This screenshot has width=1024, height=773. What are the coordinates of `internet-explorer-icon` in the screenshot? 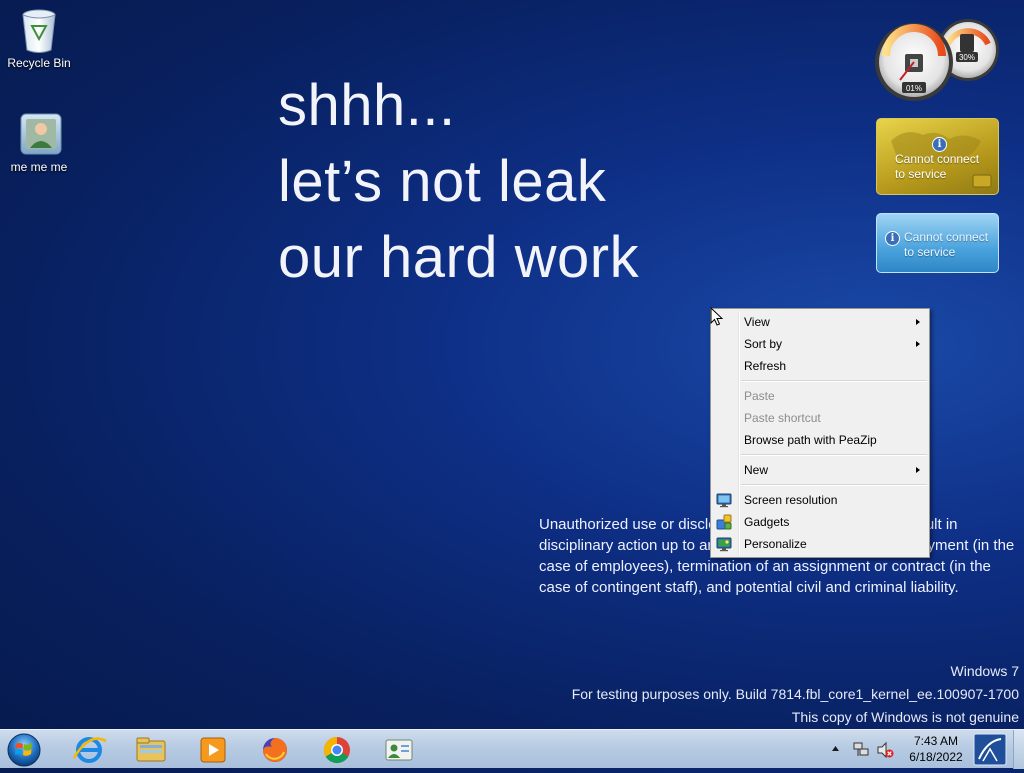 It's located at (89, 750).